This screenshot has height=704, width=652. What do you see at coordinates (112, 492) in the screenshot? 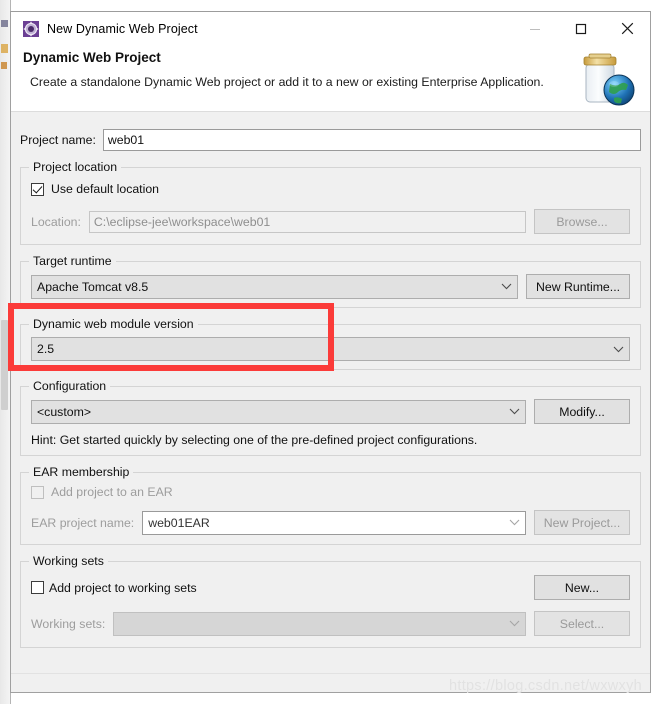
I see `add-project-to-ear-label: Add project to an EAR` at bounding box center [112, 492].